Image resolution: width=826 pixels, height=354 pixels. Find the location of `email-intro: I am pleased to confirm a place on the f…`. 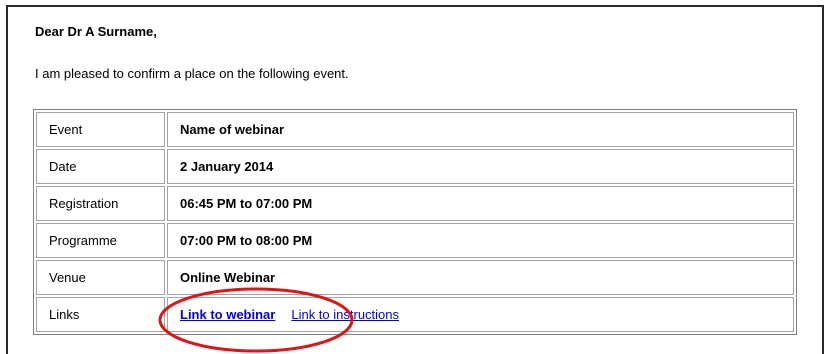

email-intro: I am pleased to confirm a place on the f… is located at coordinates (192, 73).